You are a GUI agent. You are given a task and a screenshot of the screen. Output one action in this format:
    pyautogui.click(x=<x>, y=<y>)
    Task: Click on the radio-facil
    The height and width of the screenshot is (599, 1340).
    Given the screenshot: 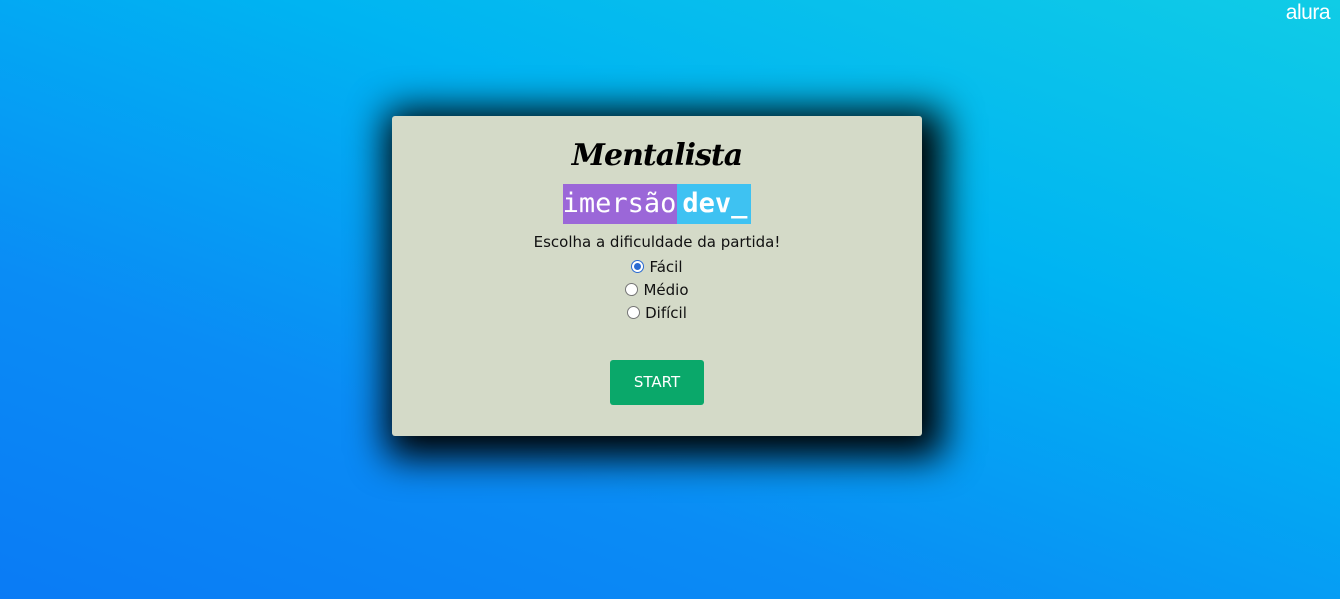 What is the action you would take?
    pyautogui.click(x=638, y=266)
    